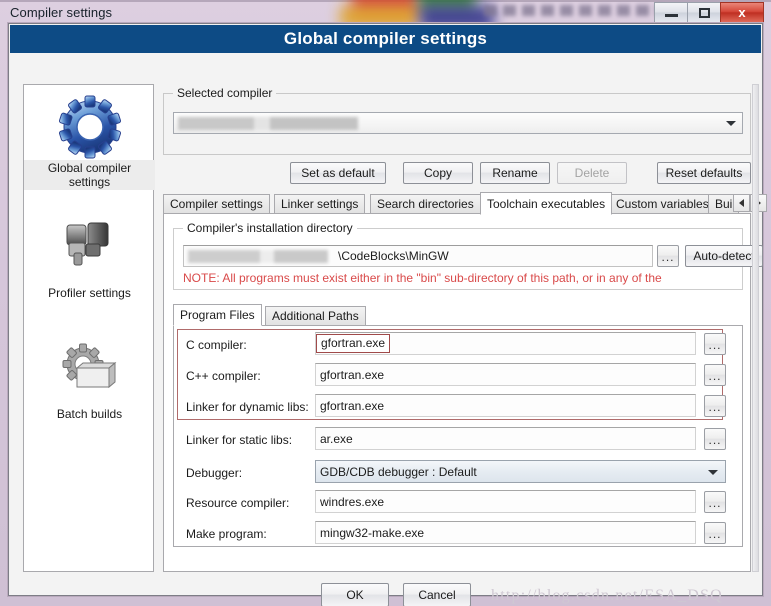  Describe the element at coordinates (425, 203) in the screenshot. I see `tab-search-directories: Search directories` at that location.